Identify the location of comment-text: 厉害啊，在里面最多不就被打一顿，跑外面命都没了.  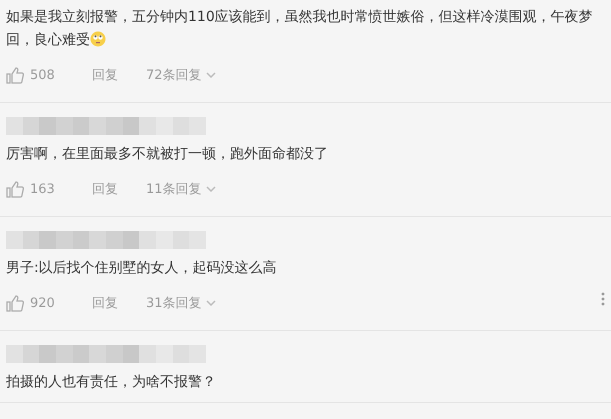
(167, 154).